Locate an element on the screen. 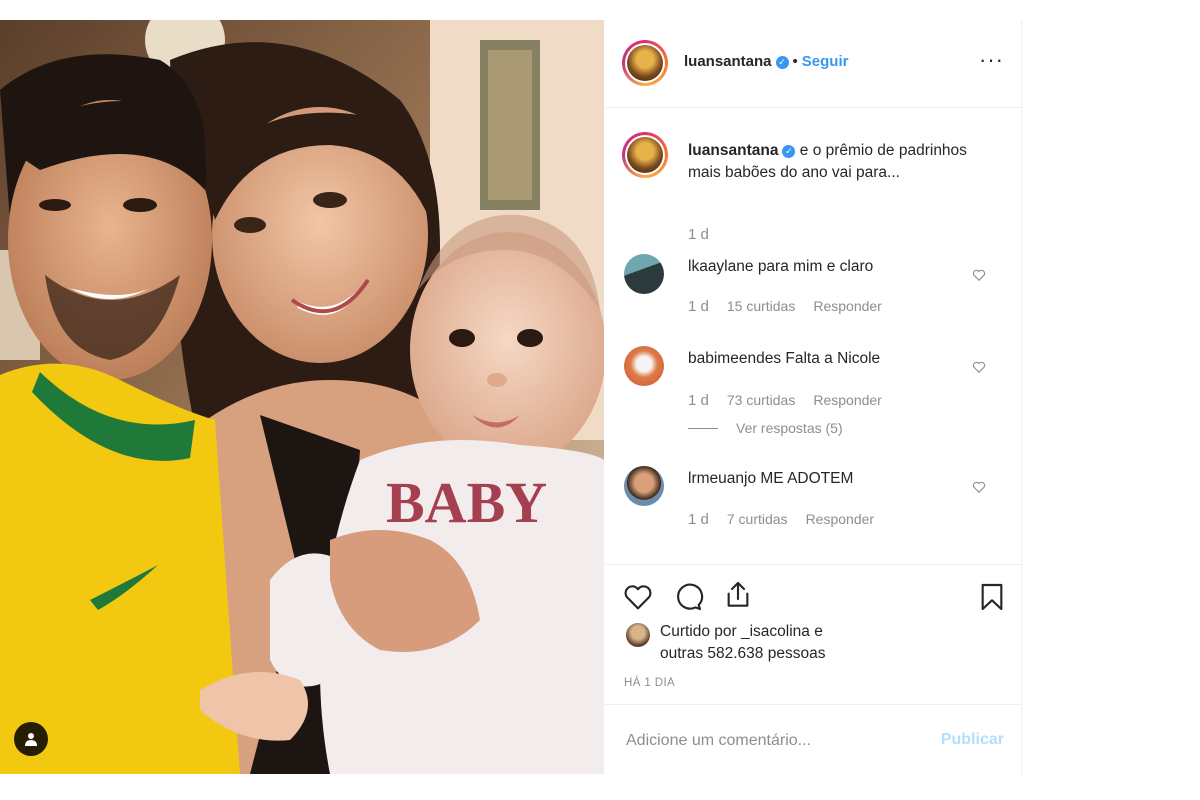 The height and width of the screenshot is (800, 1200). comment-item: lkaaylane para mim e claro is located at coordinates (838, 267).